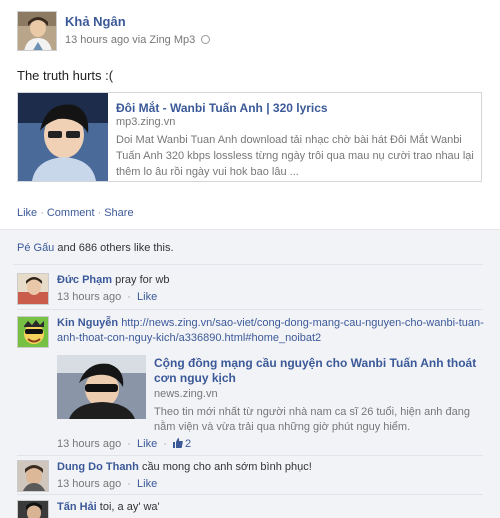 The image size is (500, 518). What do you see at coordinates (71, 213) in the screenshot?
I see `comment-button: Comment` at bounding box center [71, 213].